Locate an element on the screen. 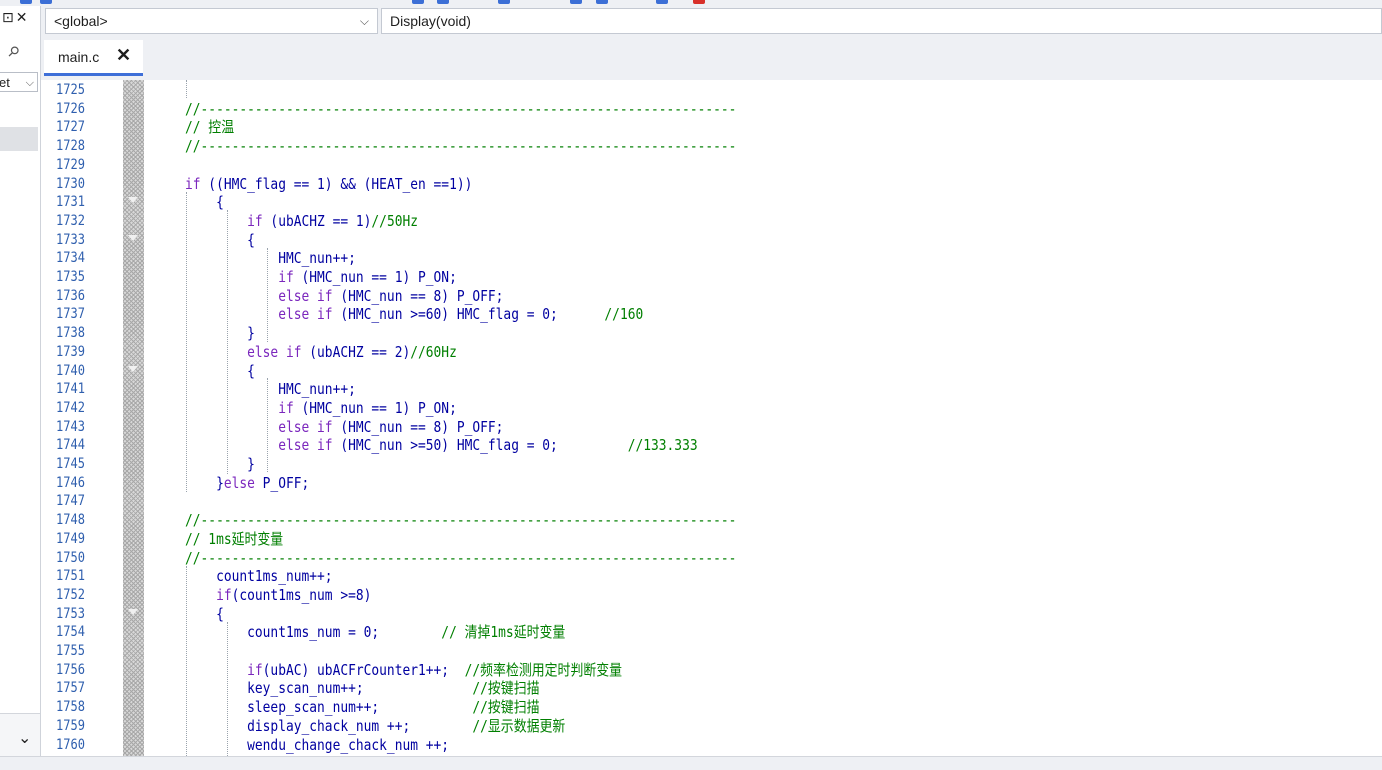  code-text: (count1ms_num >=8) is located at coordinates (301, 594).